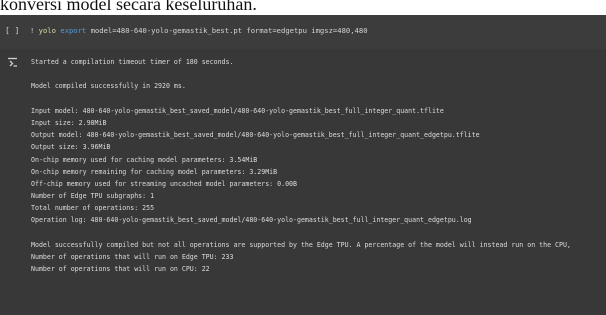 The height and width of the screenshot is (315, 606). Describe the element at coordinates (73, 30) in the screenshot. I see `subcommand-name: export` at that location.